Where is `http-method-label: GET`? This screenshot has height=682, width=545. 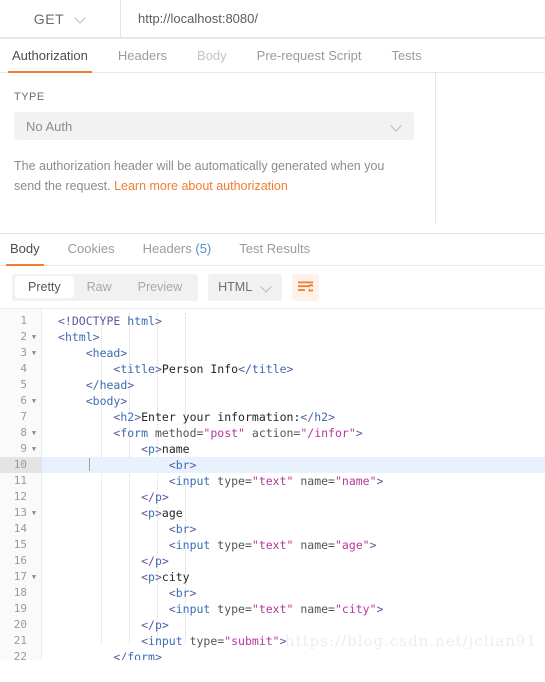 http-method-label: GET is located at coordinates (49, 18).